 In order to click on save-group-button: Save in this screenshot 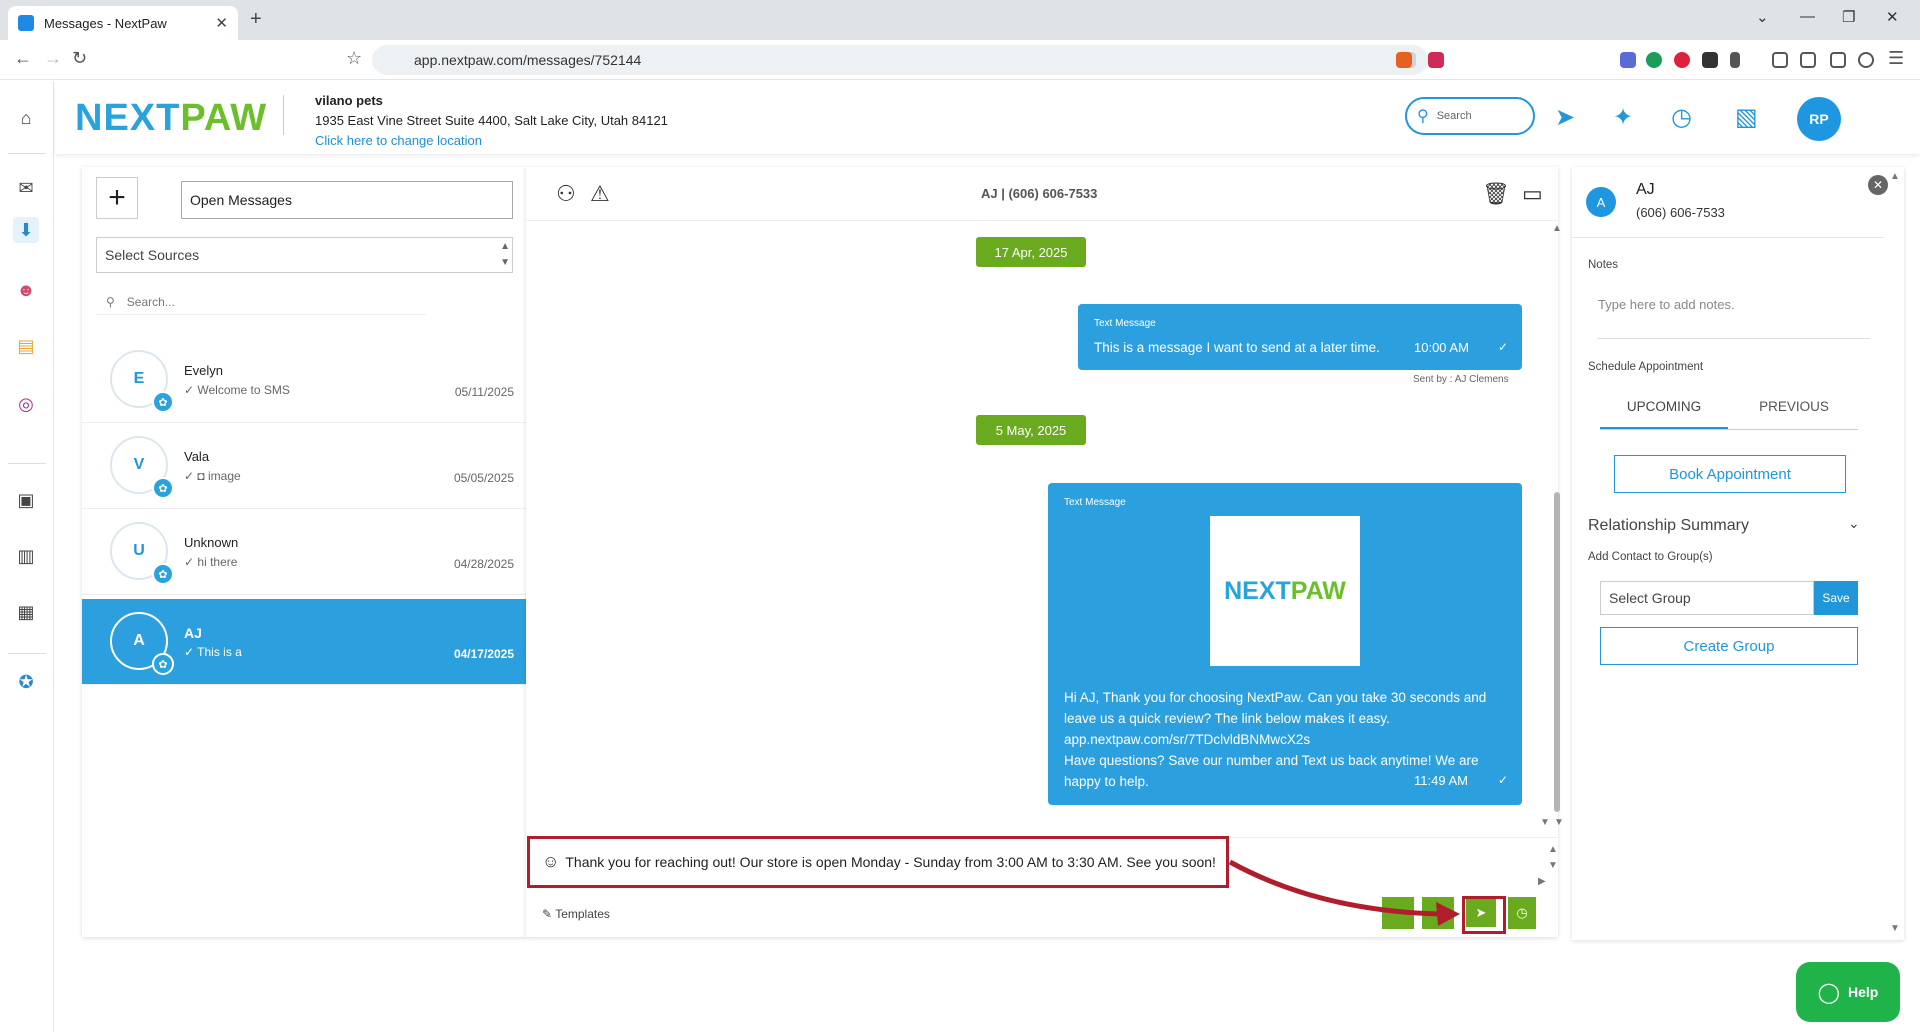, I will do `click(1836, 598)`.